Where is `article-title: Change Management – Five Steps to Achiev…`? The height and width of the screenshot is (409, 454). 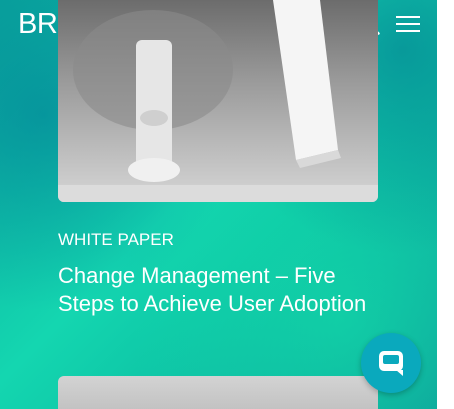
article-title: Change Management – Five Steps to Achiev… is located at coordinates (218, 290).